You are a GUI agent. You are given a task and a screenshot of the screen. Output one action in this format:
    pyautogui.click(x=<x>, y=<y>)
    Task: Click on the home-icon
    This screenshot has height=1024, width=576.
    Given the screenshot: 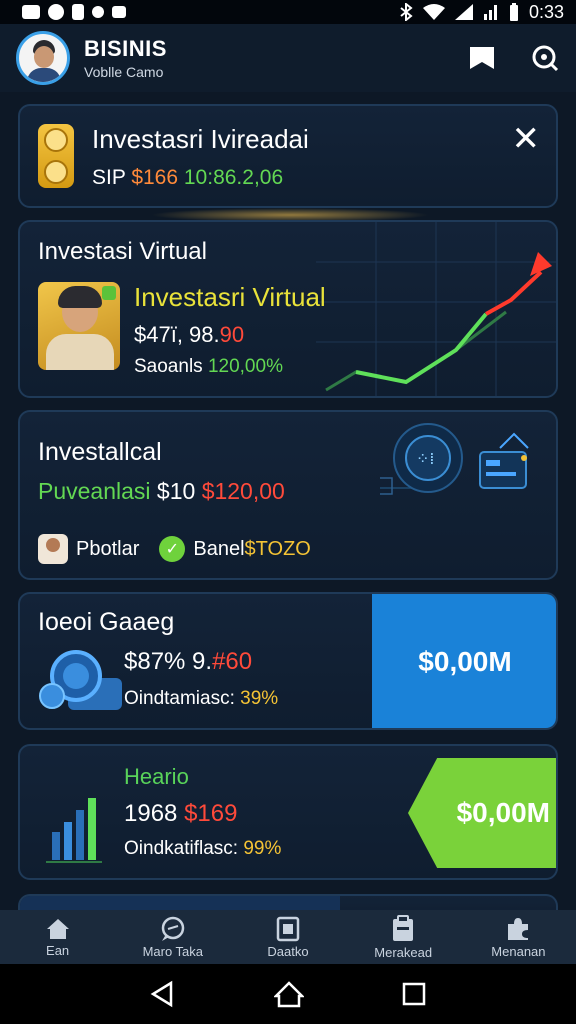 What is the action you would take?
    pyautogui.click(x=57, y=928)
    